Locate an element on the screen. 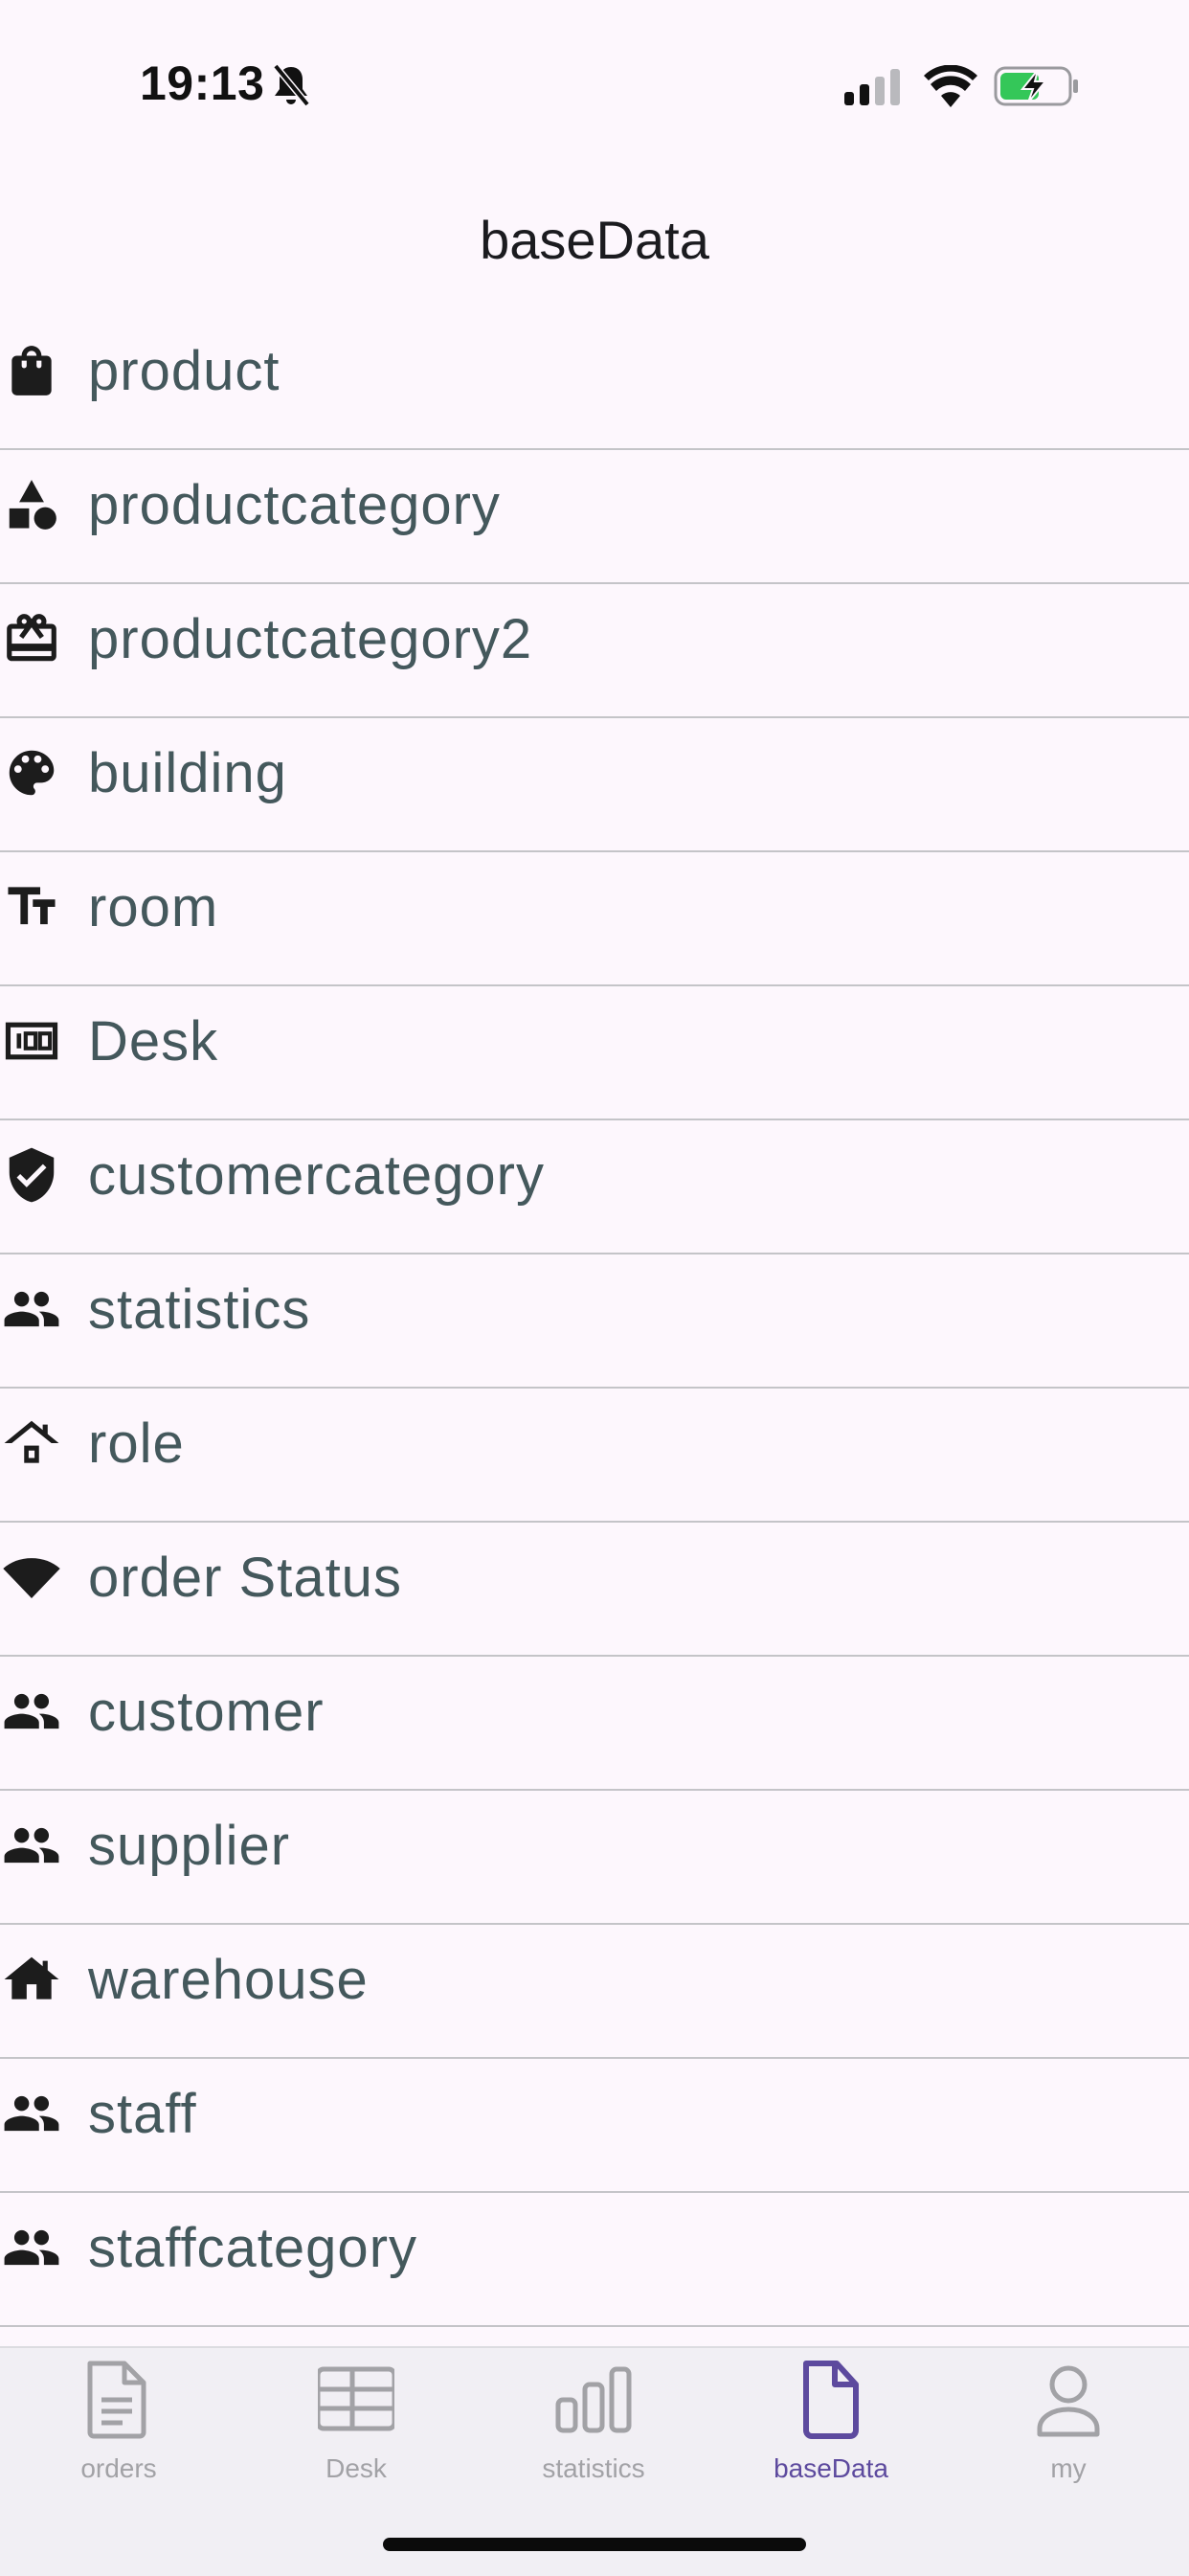 The height and width of the screenshot is (2576, 1189). counter-100-icon is located at coordinates (31, 1041).